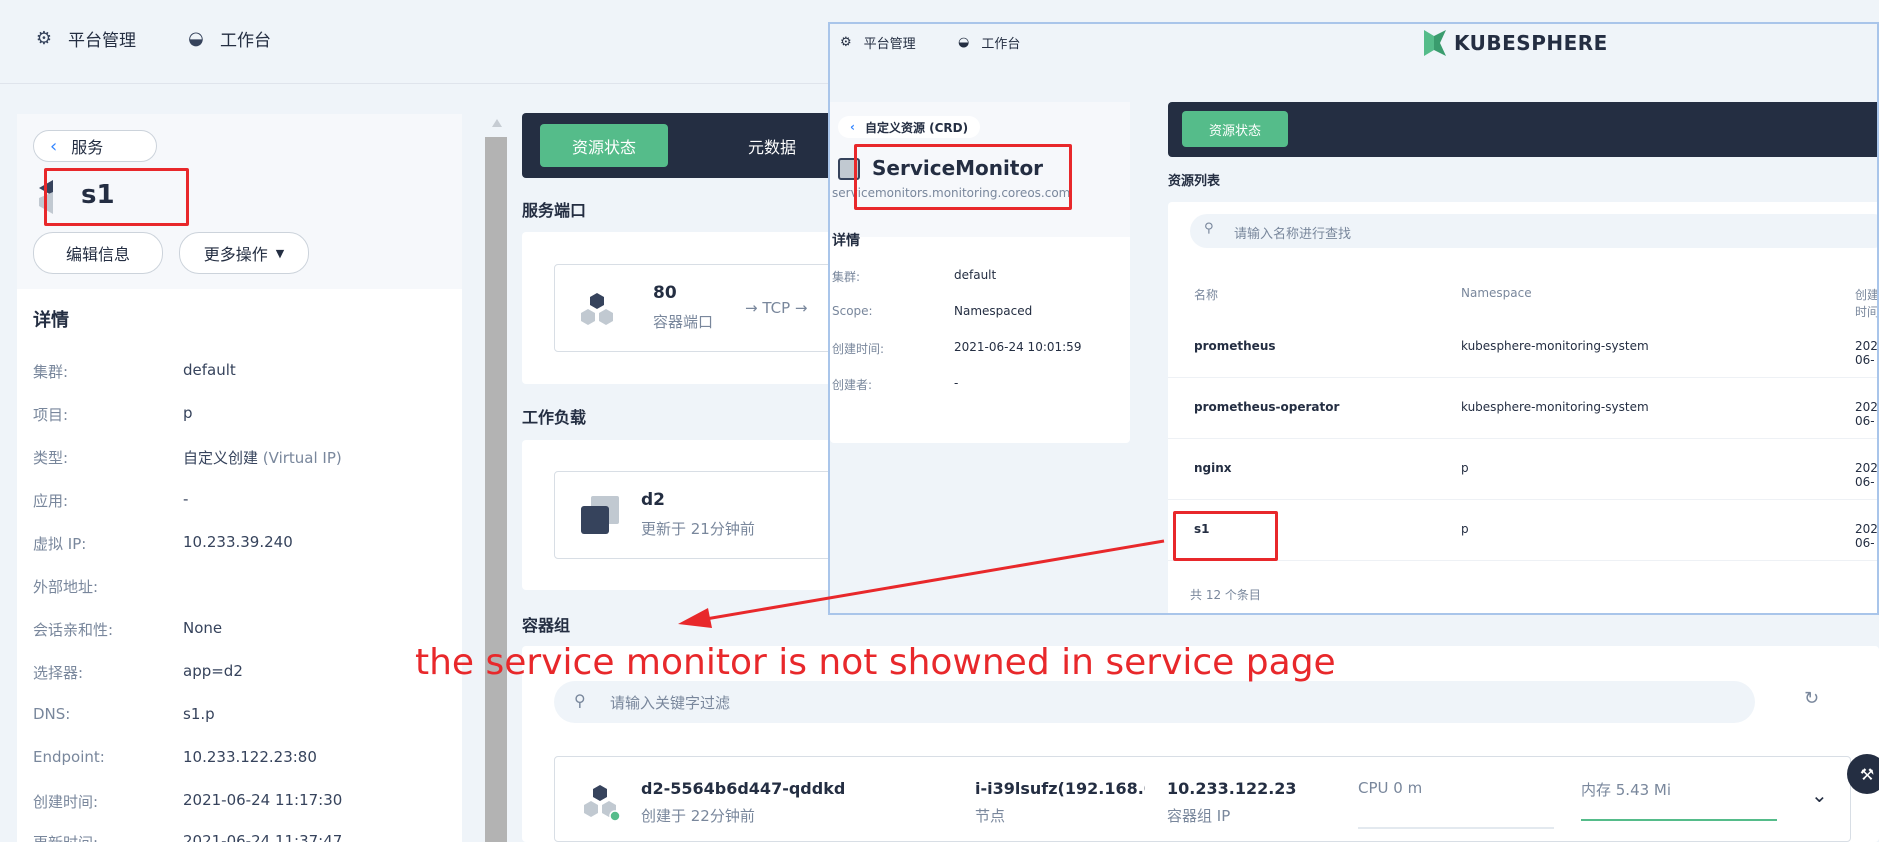 Image resolution: width=1879 pixels, height=842 pixels. What do you see at coordinates (932, 580) in the screenshot?
I see `arrow-line` at bounding box center [932, 580].